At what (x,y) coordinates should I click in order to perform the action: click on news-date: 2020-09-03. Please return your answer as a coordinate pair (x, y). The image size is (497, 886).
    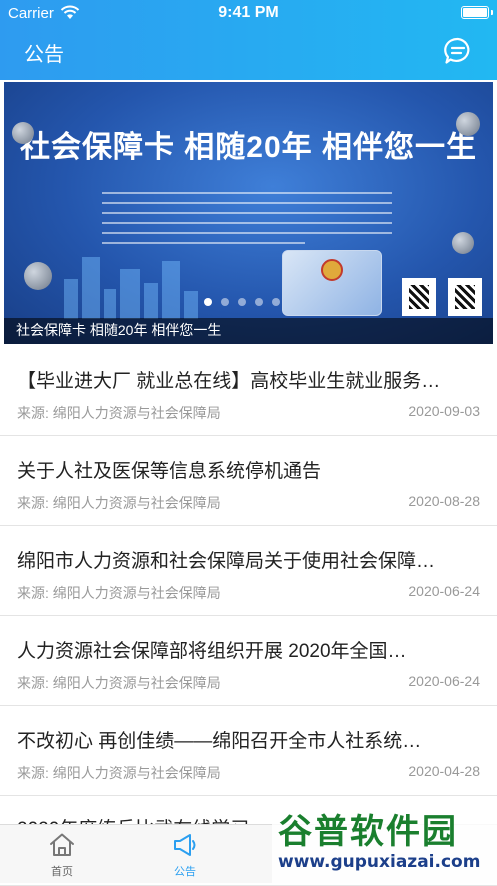
    Looking at the image, I should click on (444, 411).